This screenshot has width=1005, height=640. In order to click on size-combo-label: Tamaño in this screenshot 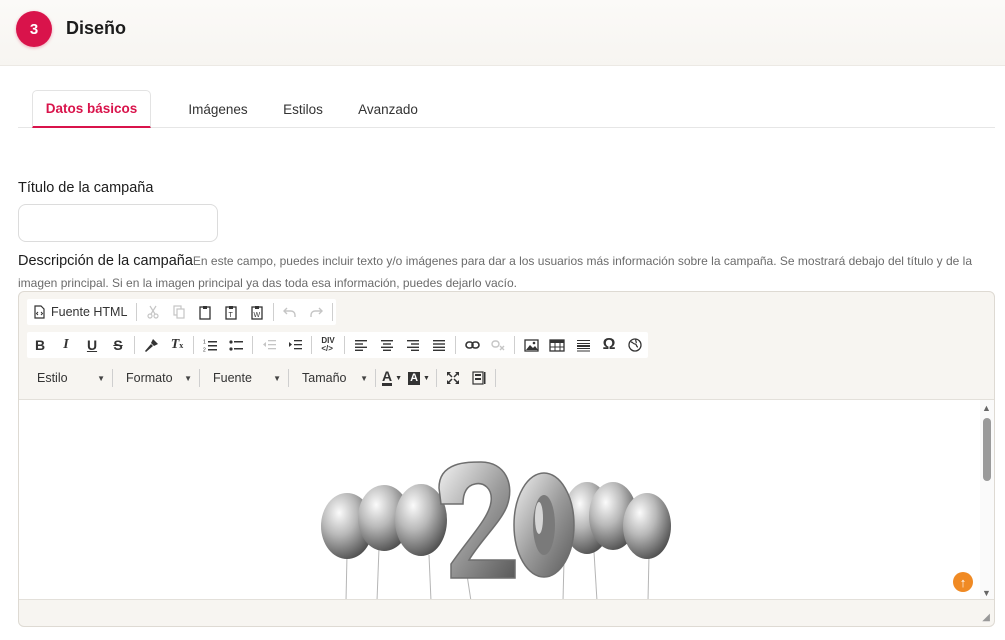, I will do `click(324, 378)`.